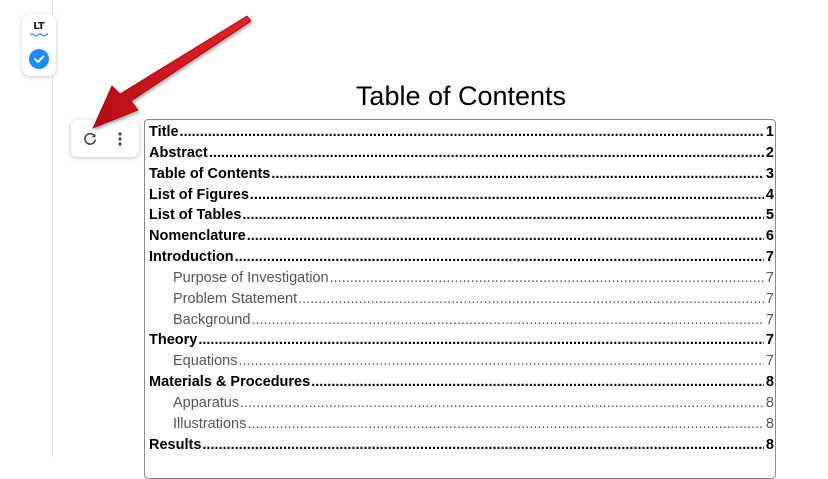  I want to click on toc-entry: Equations 7, so click(461, 361).